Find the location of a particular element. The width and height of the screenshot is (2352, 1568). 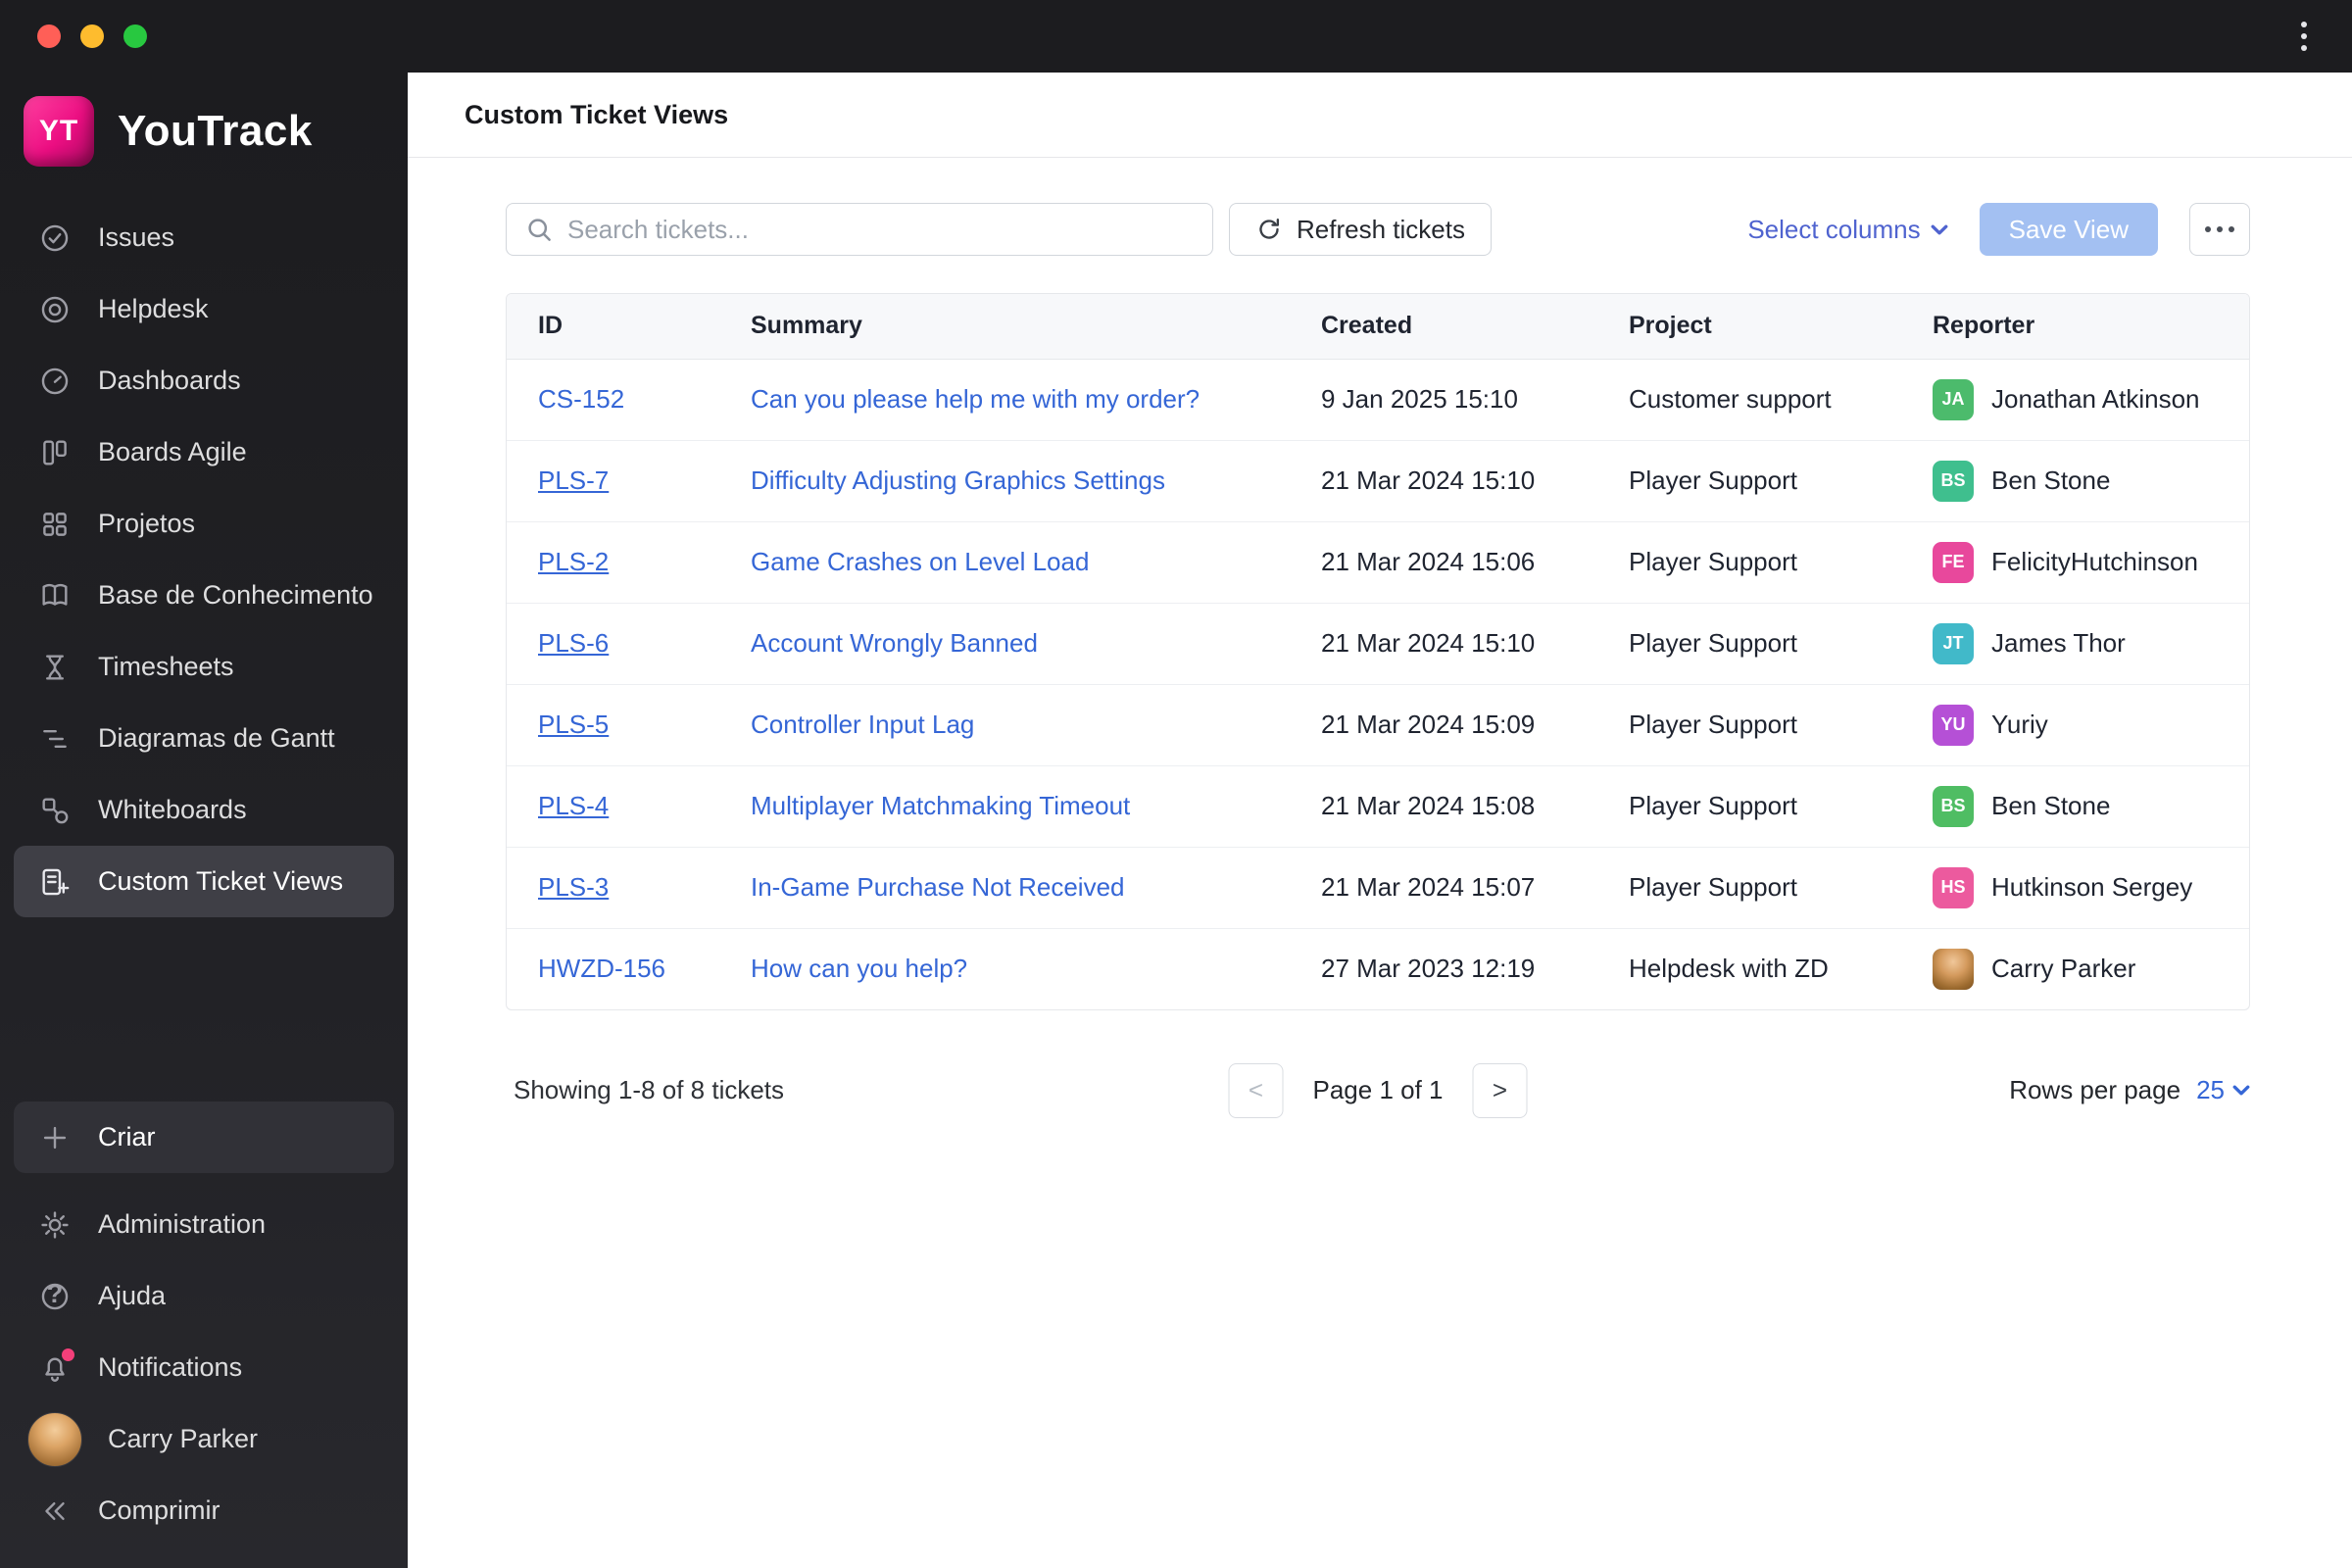

refresh-tickets-button: Refresh tickets is located at coordinates (1360, 229).